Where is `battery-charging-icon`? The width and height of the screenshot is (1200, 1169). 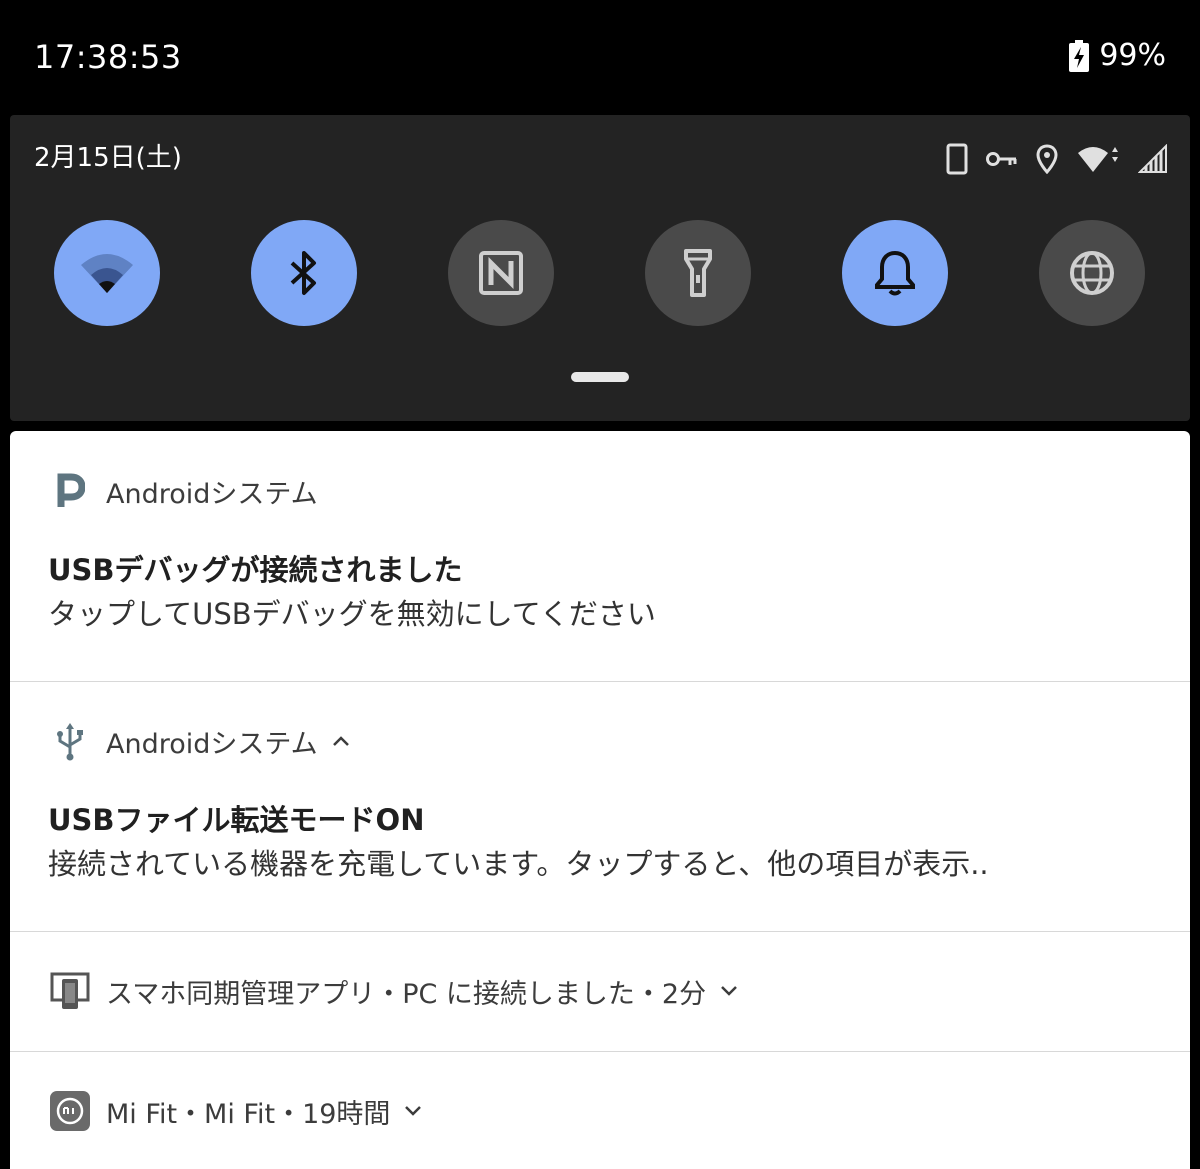
battery-charging-icon is located at coordinates (1079, 55).